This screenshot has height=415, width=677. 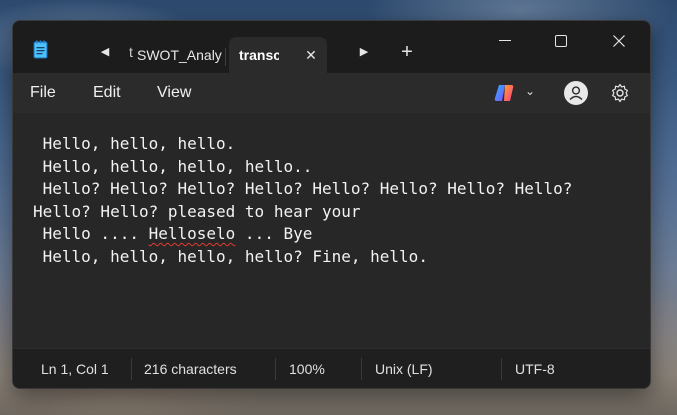 I want to click on menu-edit: Edit, so click(x=107, y=93).